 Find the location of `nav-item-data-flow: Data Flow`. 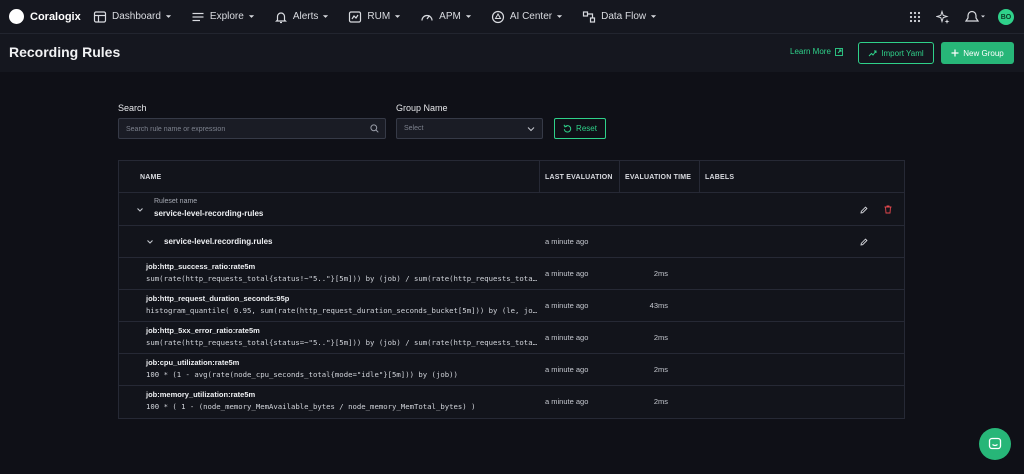

nav-item-data-flow: Data Flow is located at coordinates (619, 17).